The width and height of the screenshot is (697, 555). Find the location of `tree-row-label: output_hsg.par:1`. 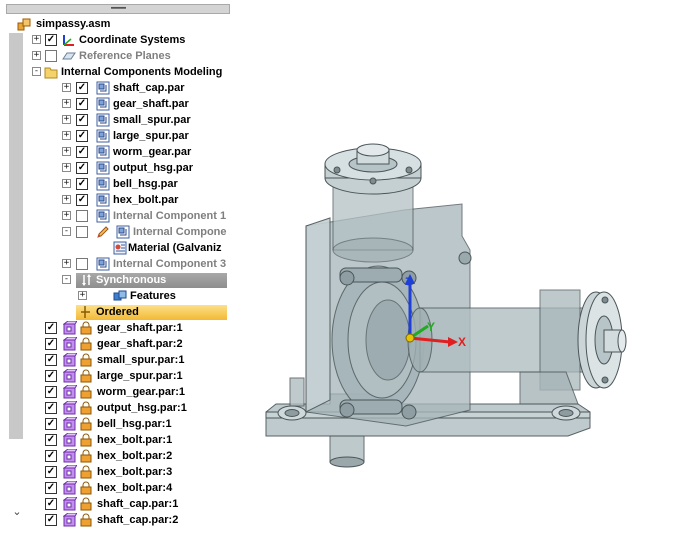

tree-row-label: output_hsg.par:1 is located at coordinates (142, 408).